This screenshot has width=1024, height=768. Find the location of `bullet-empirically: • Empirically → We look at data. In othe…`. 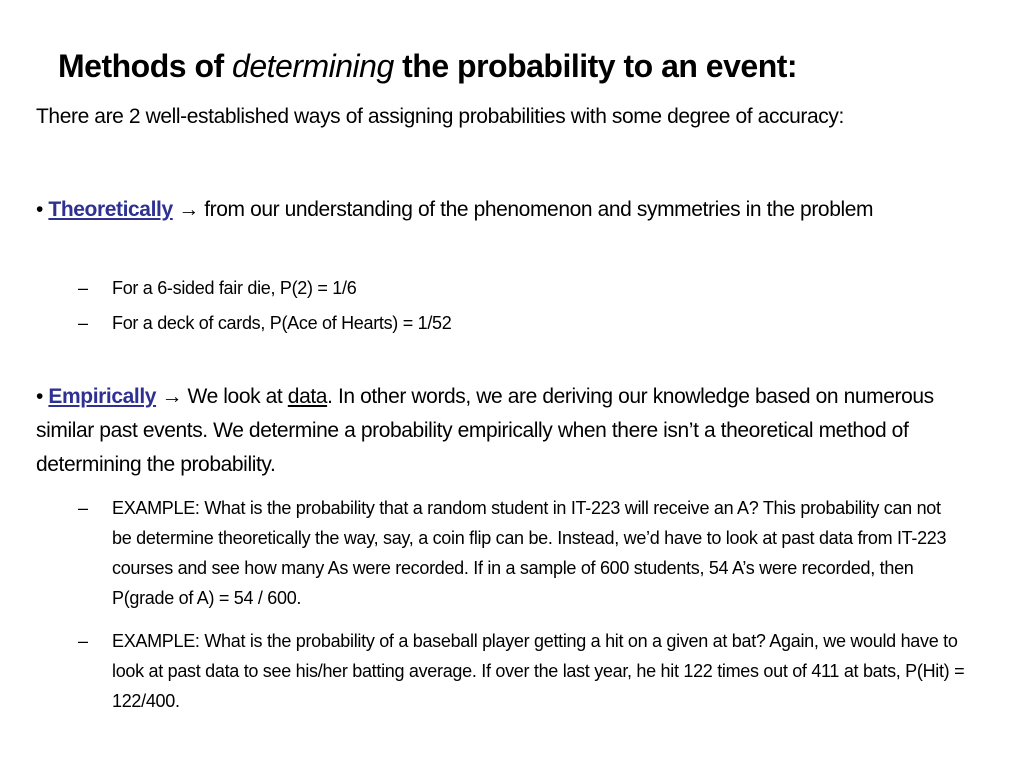

bullet-empirically: • Empirically → We look at data. In othe… is located at coordinates (506, 431).